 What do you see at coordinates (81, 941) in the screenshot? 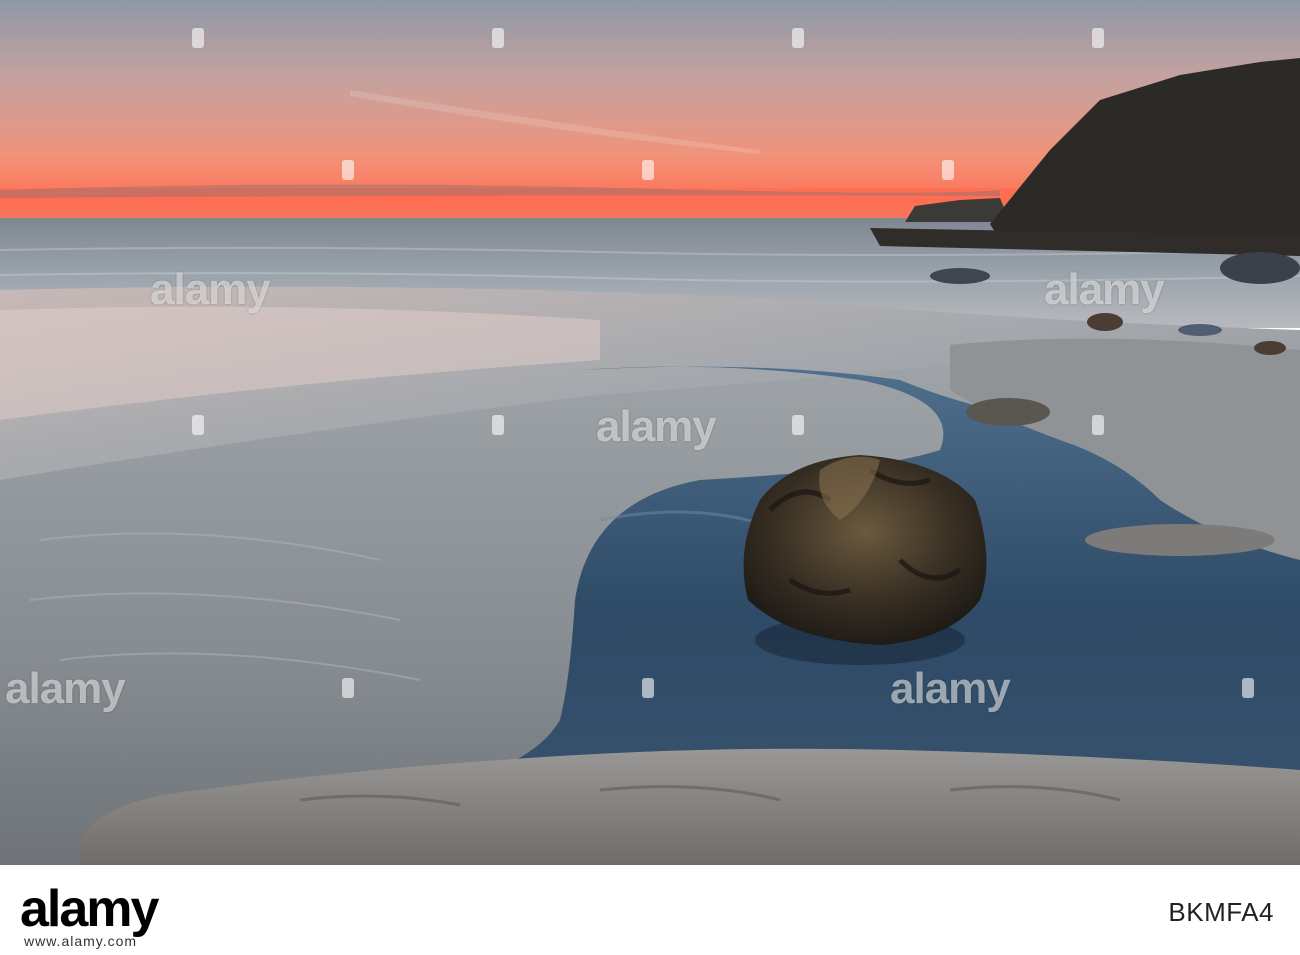
I see `site-domain: www.alamy.com` at bounding box center [81, 941].